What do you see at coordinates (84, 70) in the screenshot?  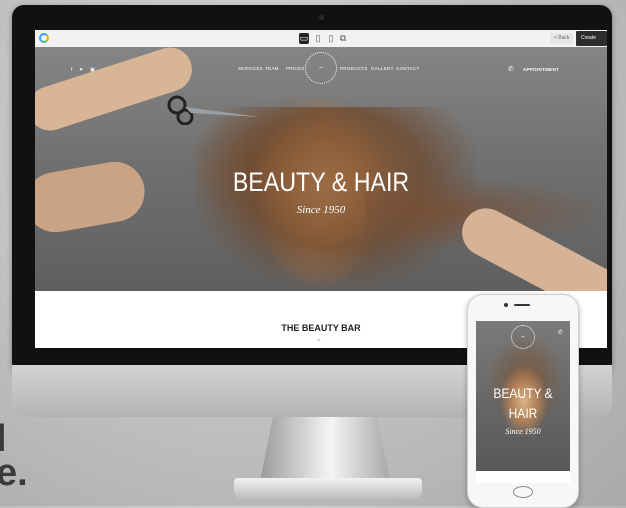 I see `social-icons: f ♥ ▣` at bounding box center [84, 70].